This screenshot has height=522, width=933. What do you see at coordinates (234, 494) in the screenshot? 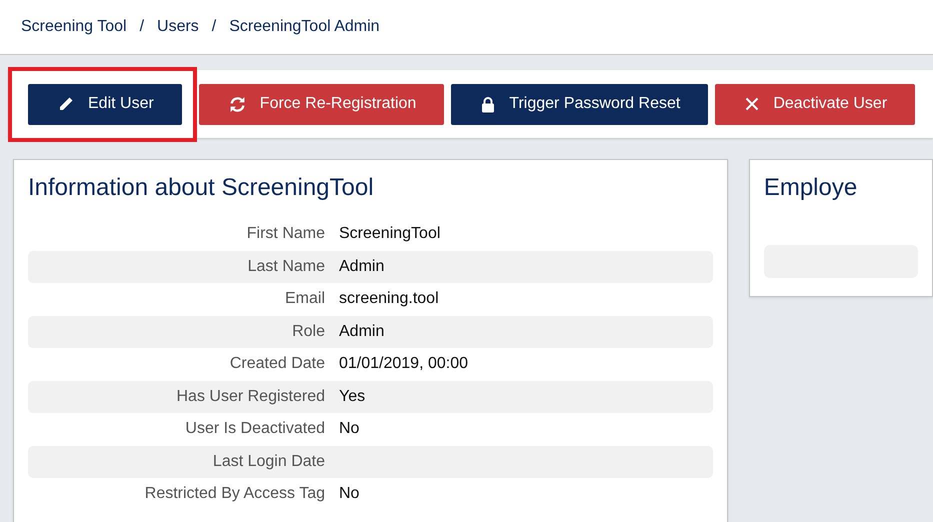
I see `field-label: Restricted By Access Tag` at bounding box center [234, 494].